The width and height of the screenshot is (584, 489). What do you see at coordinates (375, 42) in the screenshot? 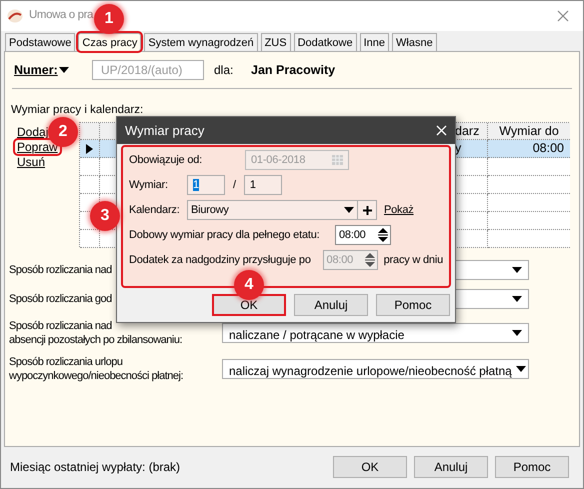
I see `tab: Inne` at bounding box center [375, 42].